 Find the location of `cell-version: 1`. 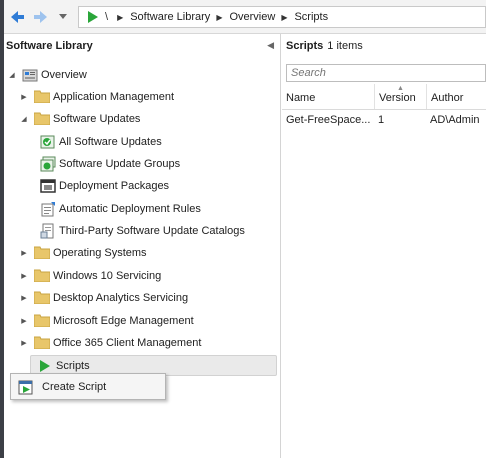

cell-version: 1 is located at coordinates (381, 120).